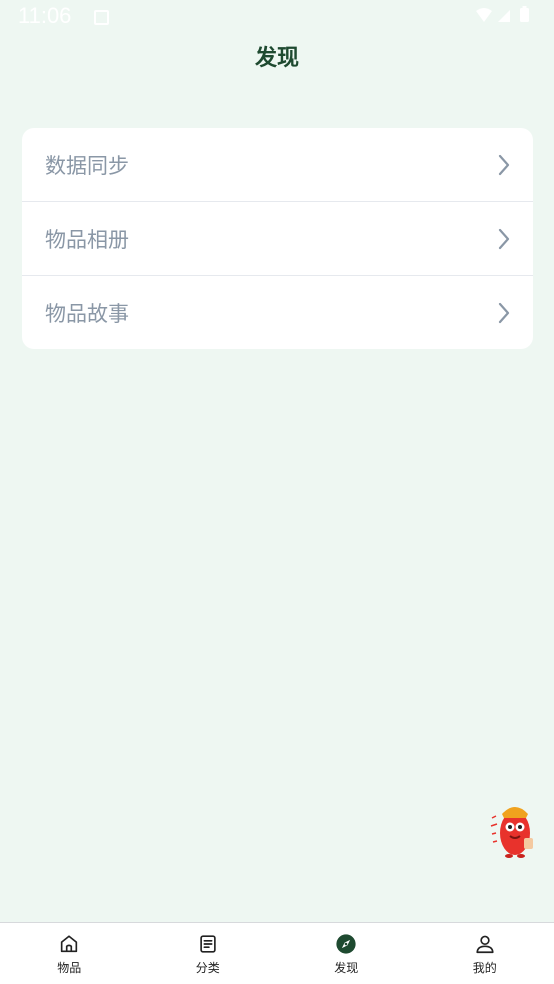 This screenshot has width=554, height=984. I want to click on page-title: 发现, so click(276, 58).